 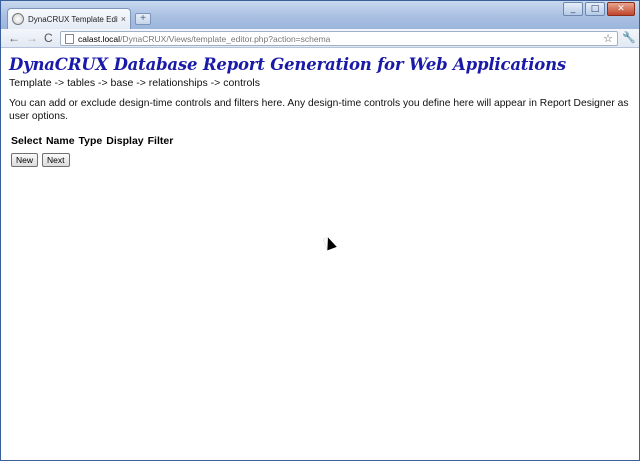 What do you see at coordinates (629, 37) in the screenshot?
I see `wrench-icon: 🔧` at bounding box center [629, 37].